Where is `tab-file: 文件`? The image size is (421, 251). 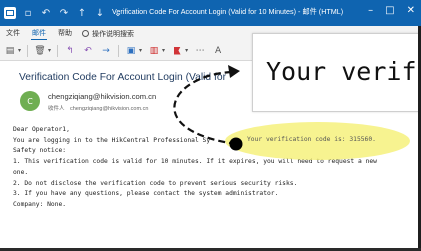
tab-file: 文件 is located at coordinates (13, 33).